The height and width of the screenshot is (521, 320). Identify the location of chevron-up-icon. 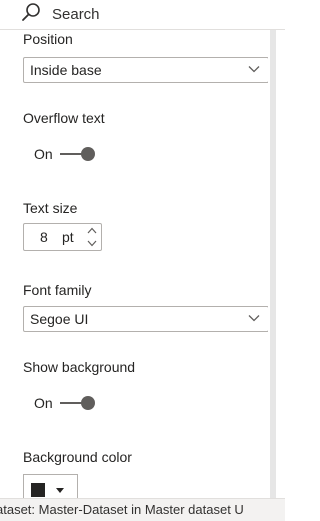
(92, 230).